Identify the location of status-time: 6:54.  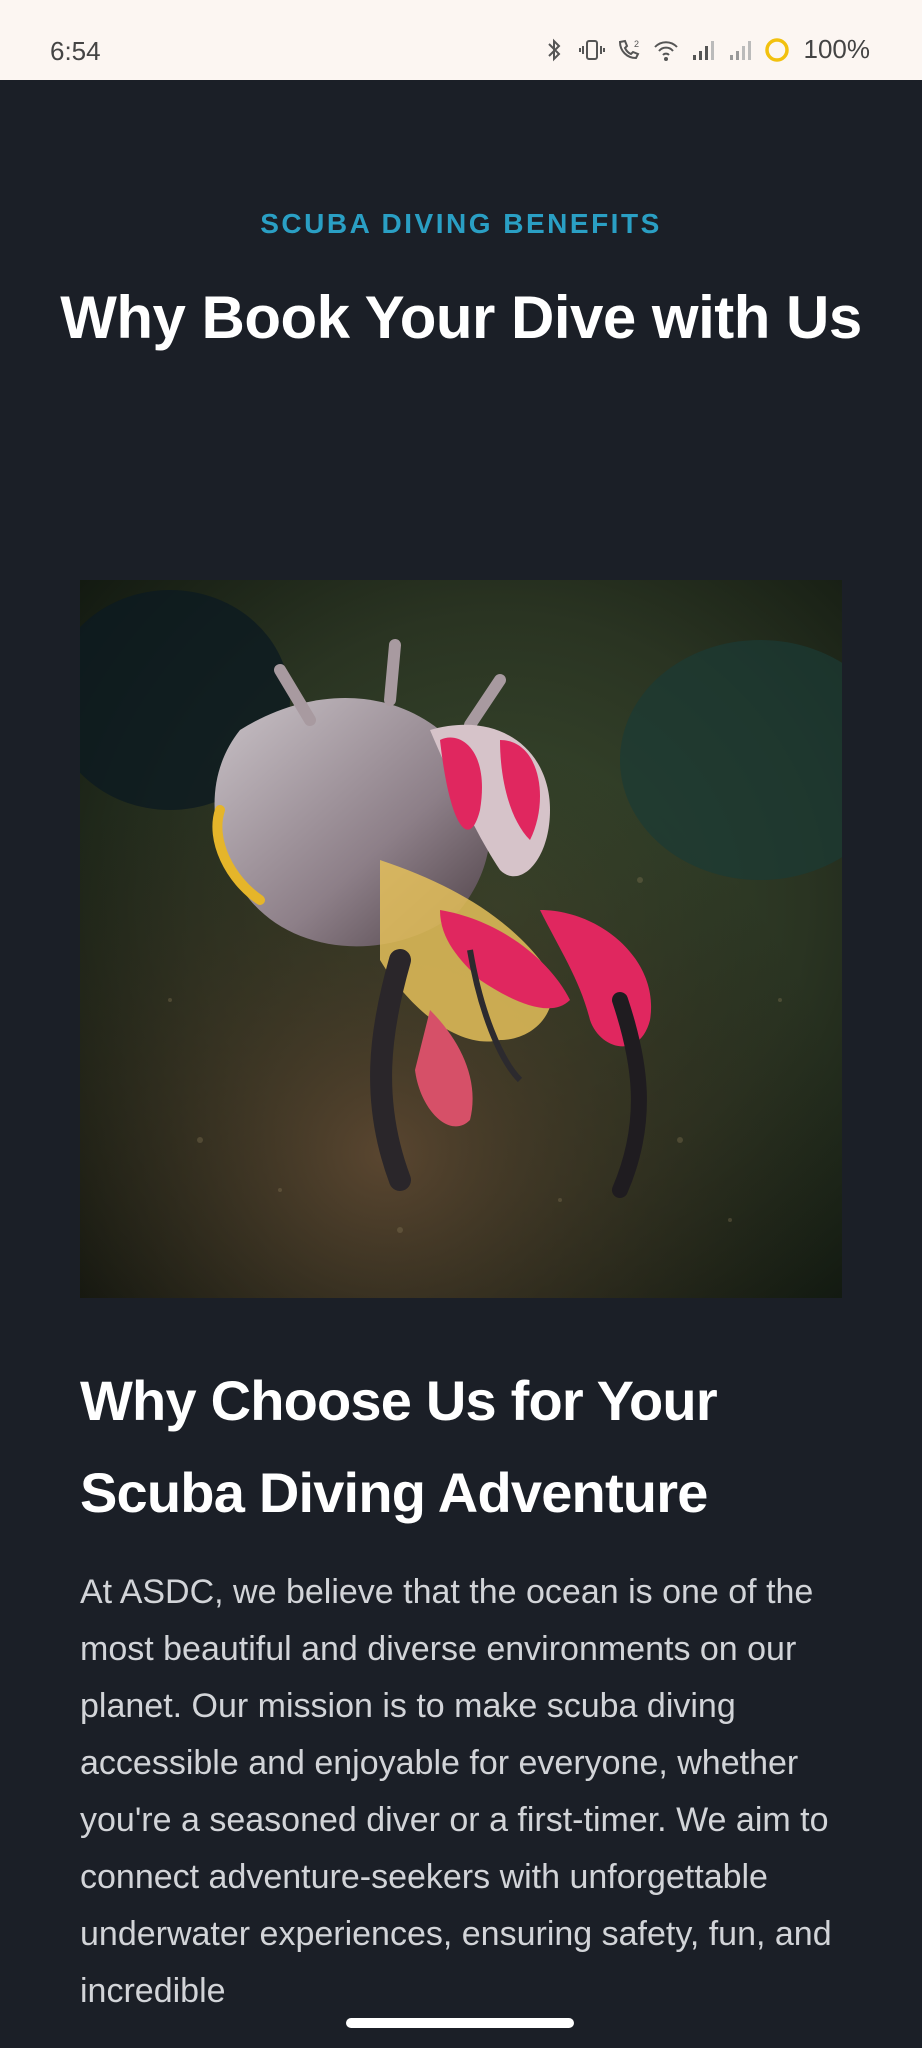
(75, 51).